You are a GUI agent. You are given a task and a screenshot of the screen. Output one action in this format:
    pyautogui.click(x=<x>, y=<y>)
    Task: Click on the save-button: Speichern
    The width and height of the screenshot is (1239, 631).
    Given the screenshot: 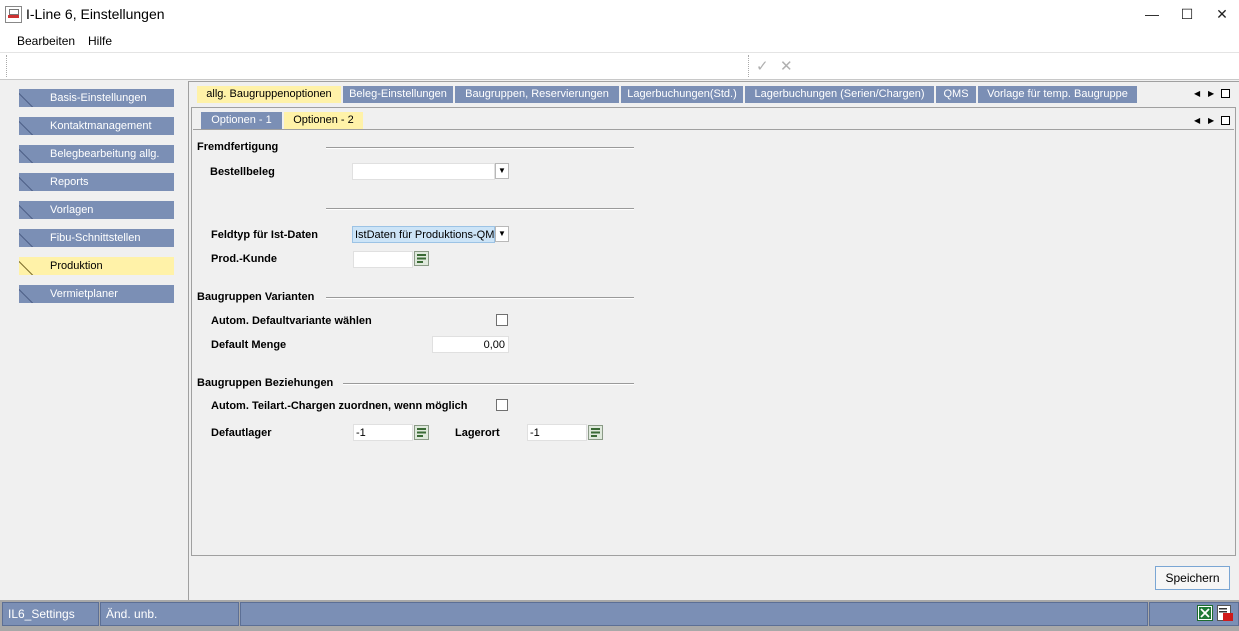 What is the action you would take?
    pyautogui.click(x=1192, y=578)
    